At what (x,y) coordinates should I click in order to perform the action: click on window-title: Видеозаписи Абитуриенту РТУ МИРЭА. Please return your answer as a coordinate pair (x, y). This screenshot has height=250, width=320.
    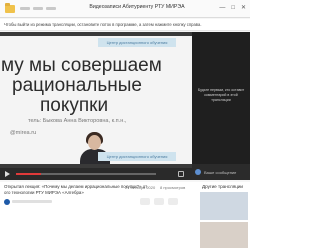
    Looking at the image, I should click on (137, 7).